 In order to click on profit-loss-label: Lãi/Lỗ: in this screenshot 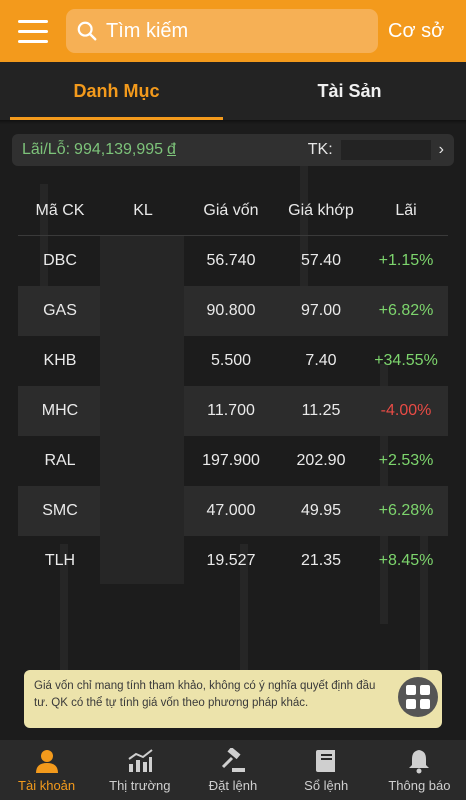, I will do `click(46, 149)`.